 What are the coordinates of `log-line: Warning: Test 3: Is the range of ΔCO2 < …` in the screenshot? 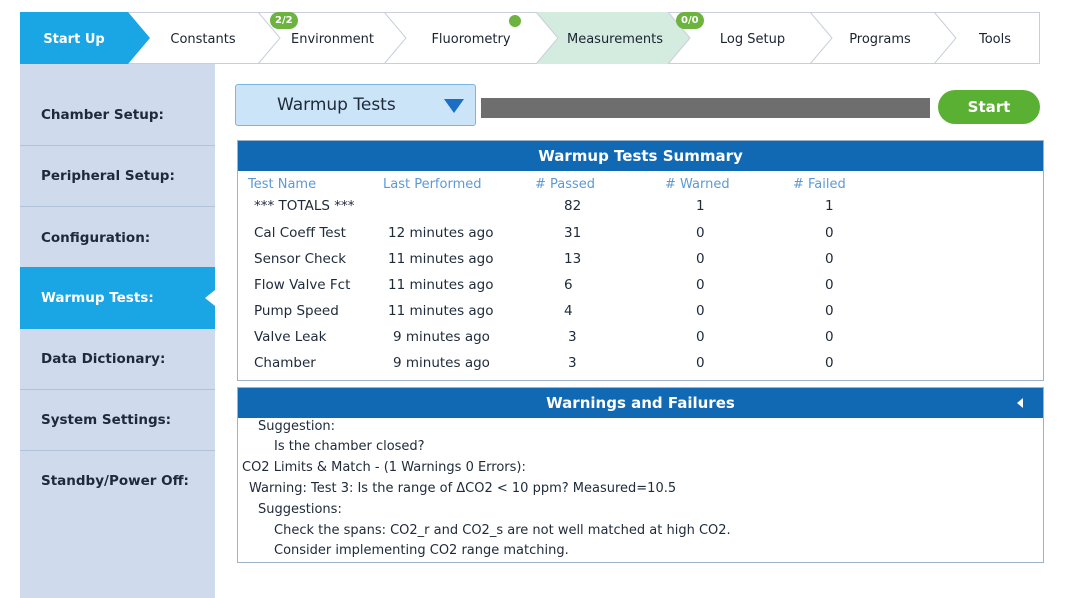 It's located at (463, 488).